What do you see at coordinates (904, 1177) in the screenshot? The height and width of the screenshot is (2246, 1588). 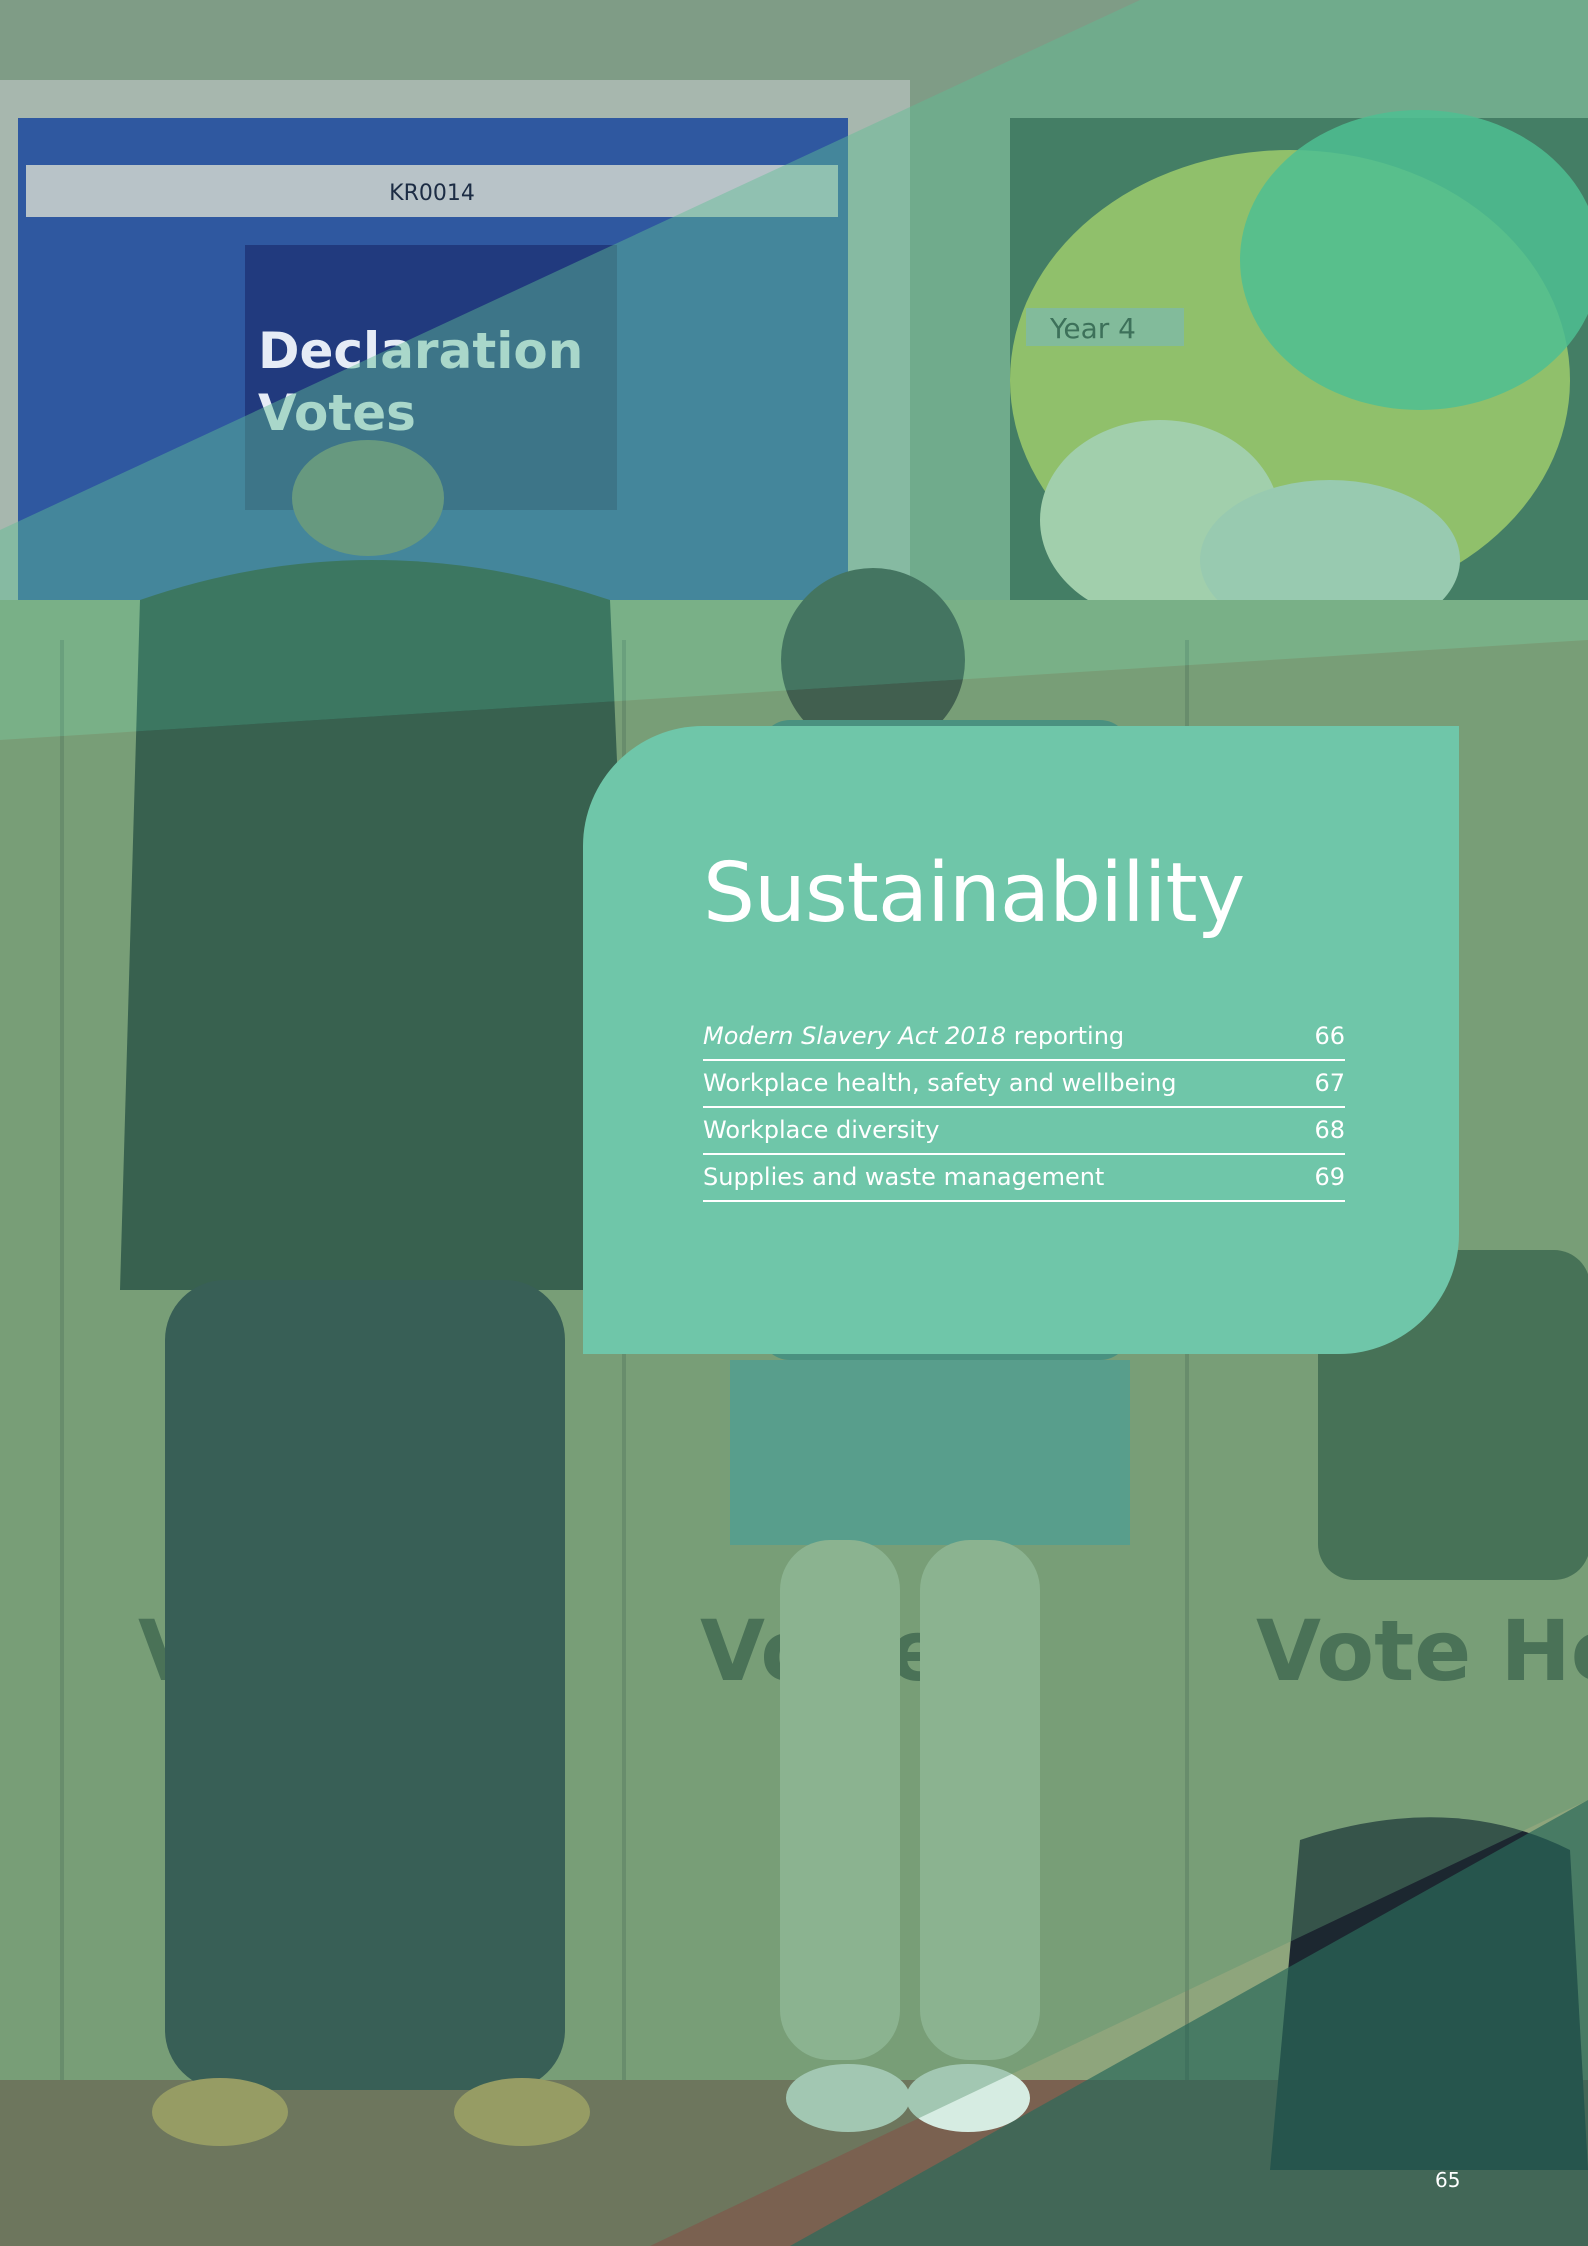 I see `toc-item-label: Supplies and waste management` at bounding box center [904, 1177].